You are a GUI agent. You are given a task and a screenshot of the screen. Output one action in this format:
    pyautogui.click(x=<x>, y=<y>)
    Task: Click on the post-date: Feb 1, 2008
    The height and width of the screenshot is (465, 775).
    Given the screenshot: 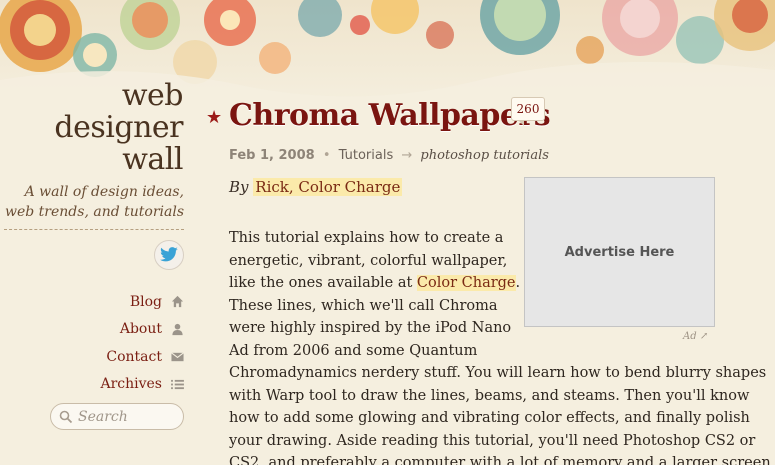 What is the action you would take?
    pyautogui.click(x=272, y=155)
    